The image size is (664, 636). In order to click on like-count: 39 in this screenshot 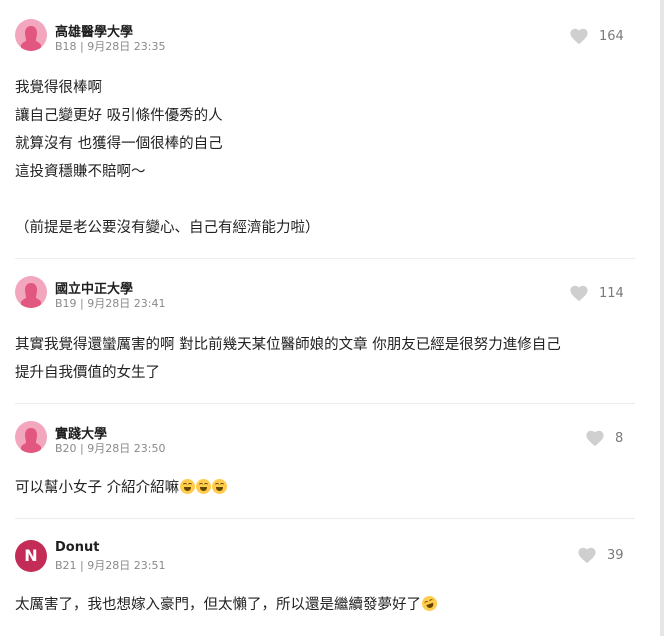, I will do `click(615, 555)`.